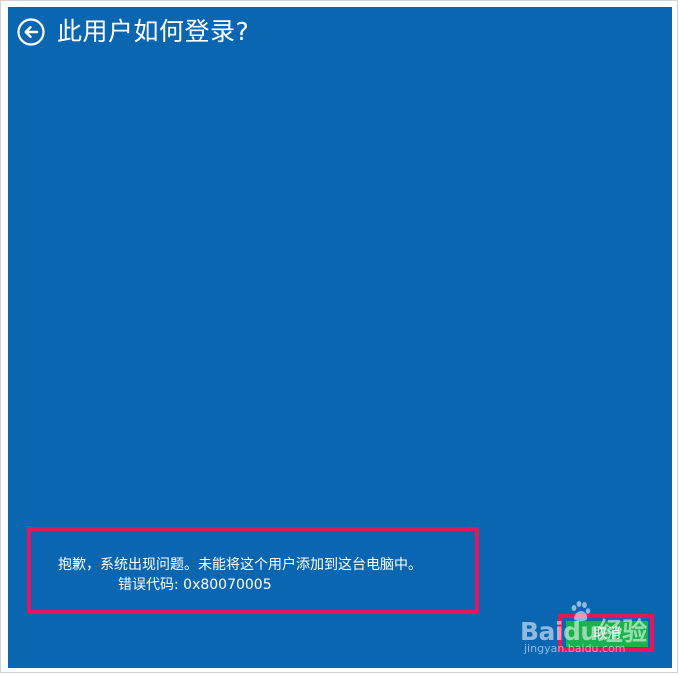 The image size is (680, 675). I want to click on error-code: 错误代码: 0x80070005, so click(195, 585).